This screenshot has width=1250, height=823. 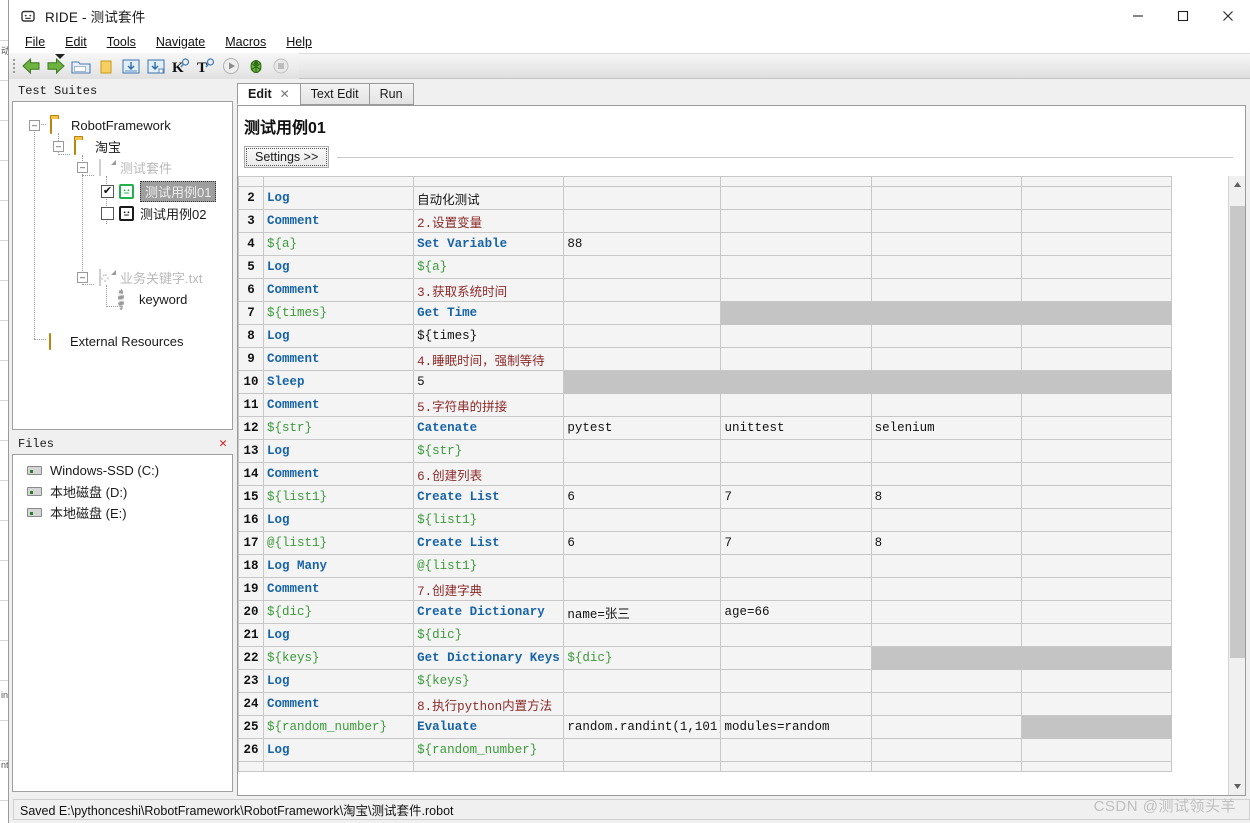 I want to click on back-icon, so click(x=30, y=66).